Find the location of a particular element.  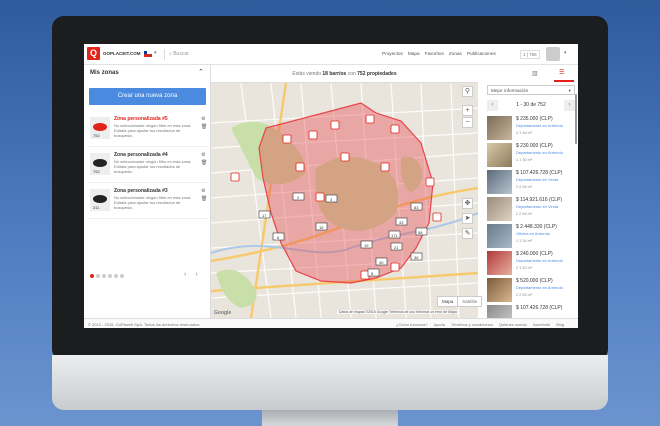

streetview-icon: ⚲ is located at coordinates (467, 91).